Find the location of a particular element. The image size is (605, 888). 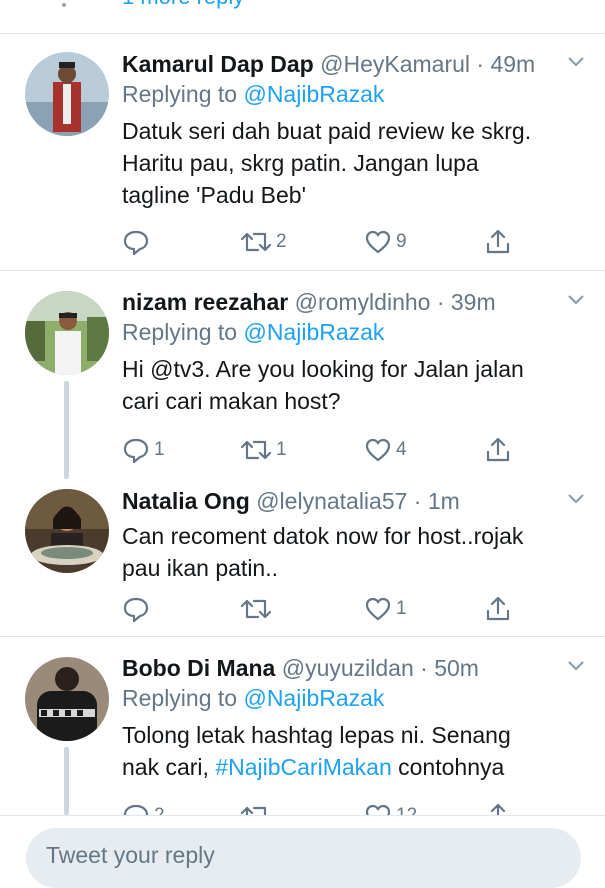

retweet-count: 1 is located at coordinates (281, 449).